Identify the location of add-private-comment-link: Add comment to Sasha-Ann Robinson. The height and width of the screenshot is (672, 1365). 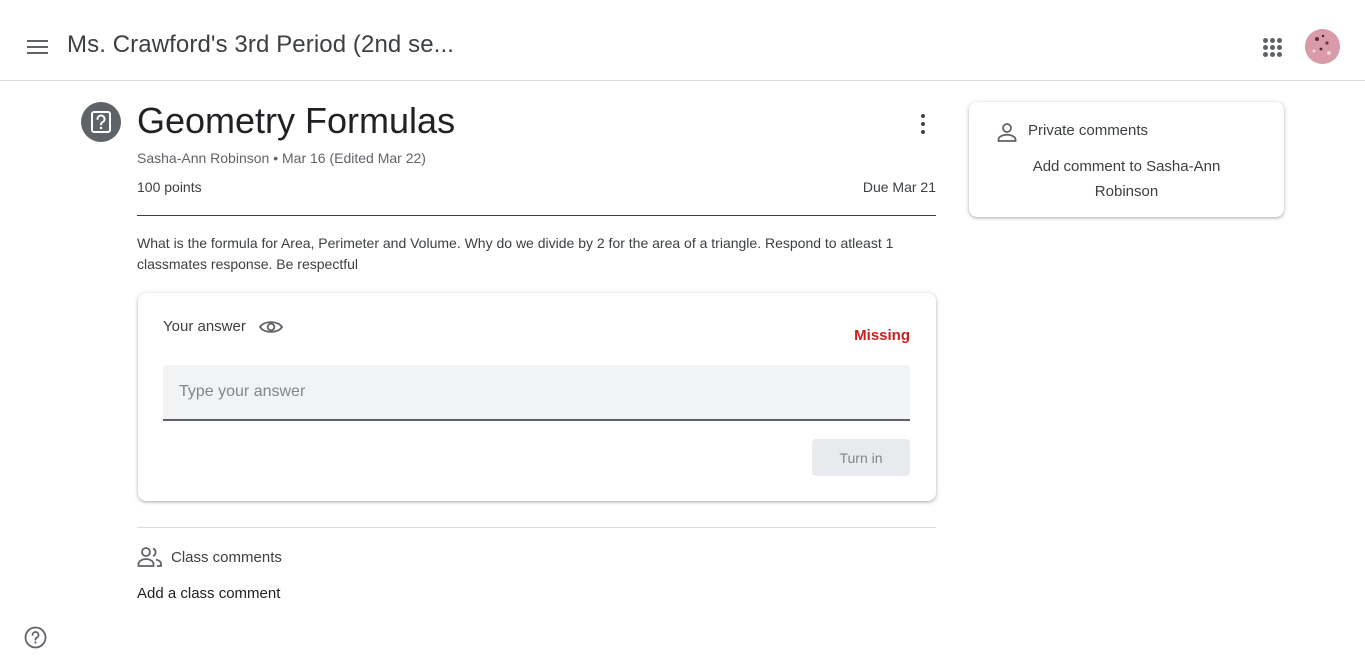
(1126, 179).